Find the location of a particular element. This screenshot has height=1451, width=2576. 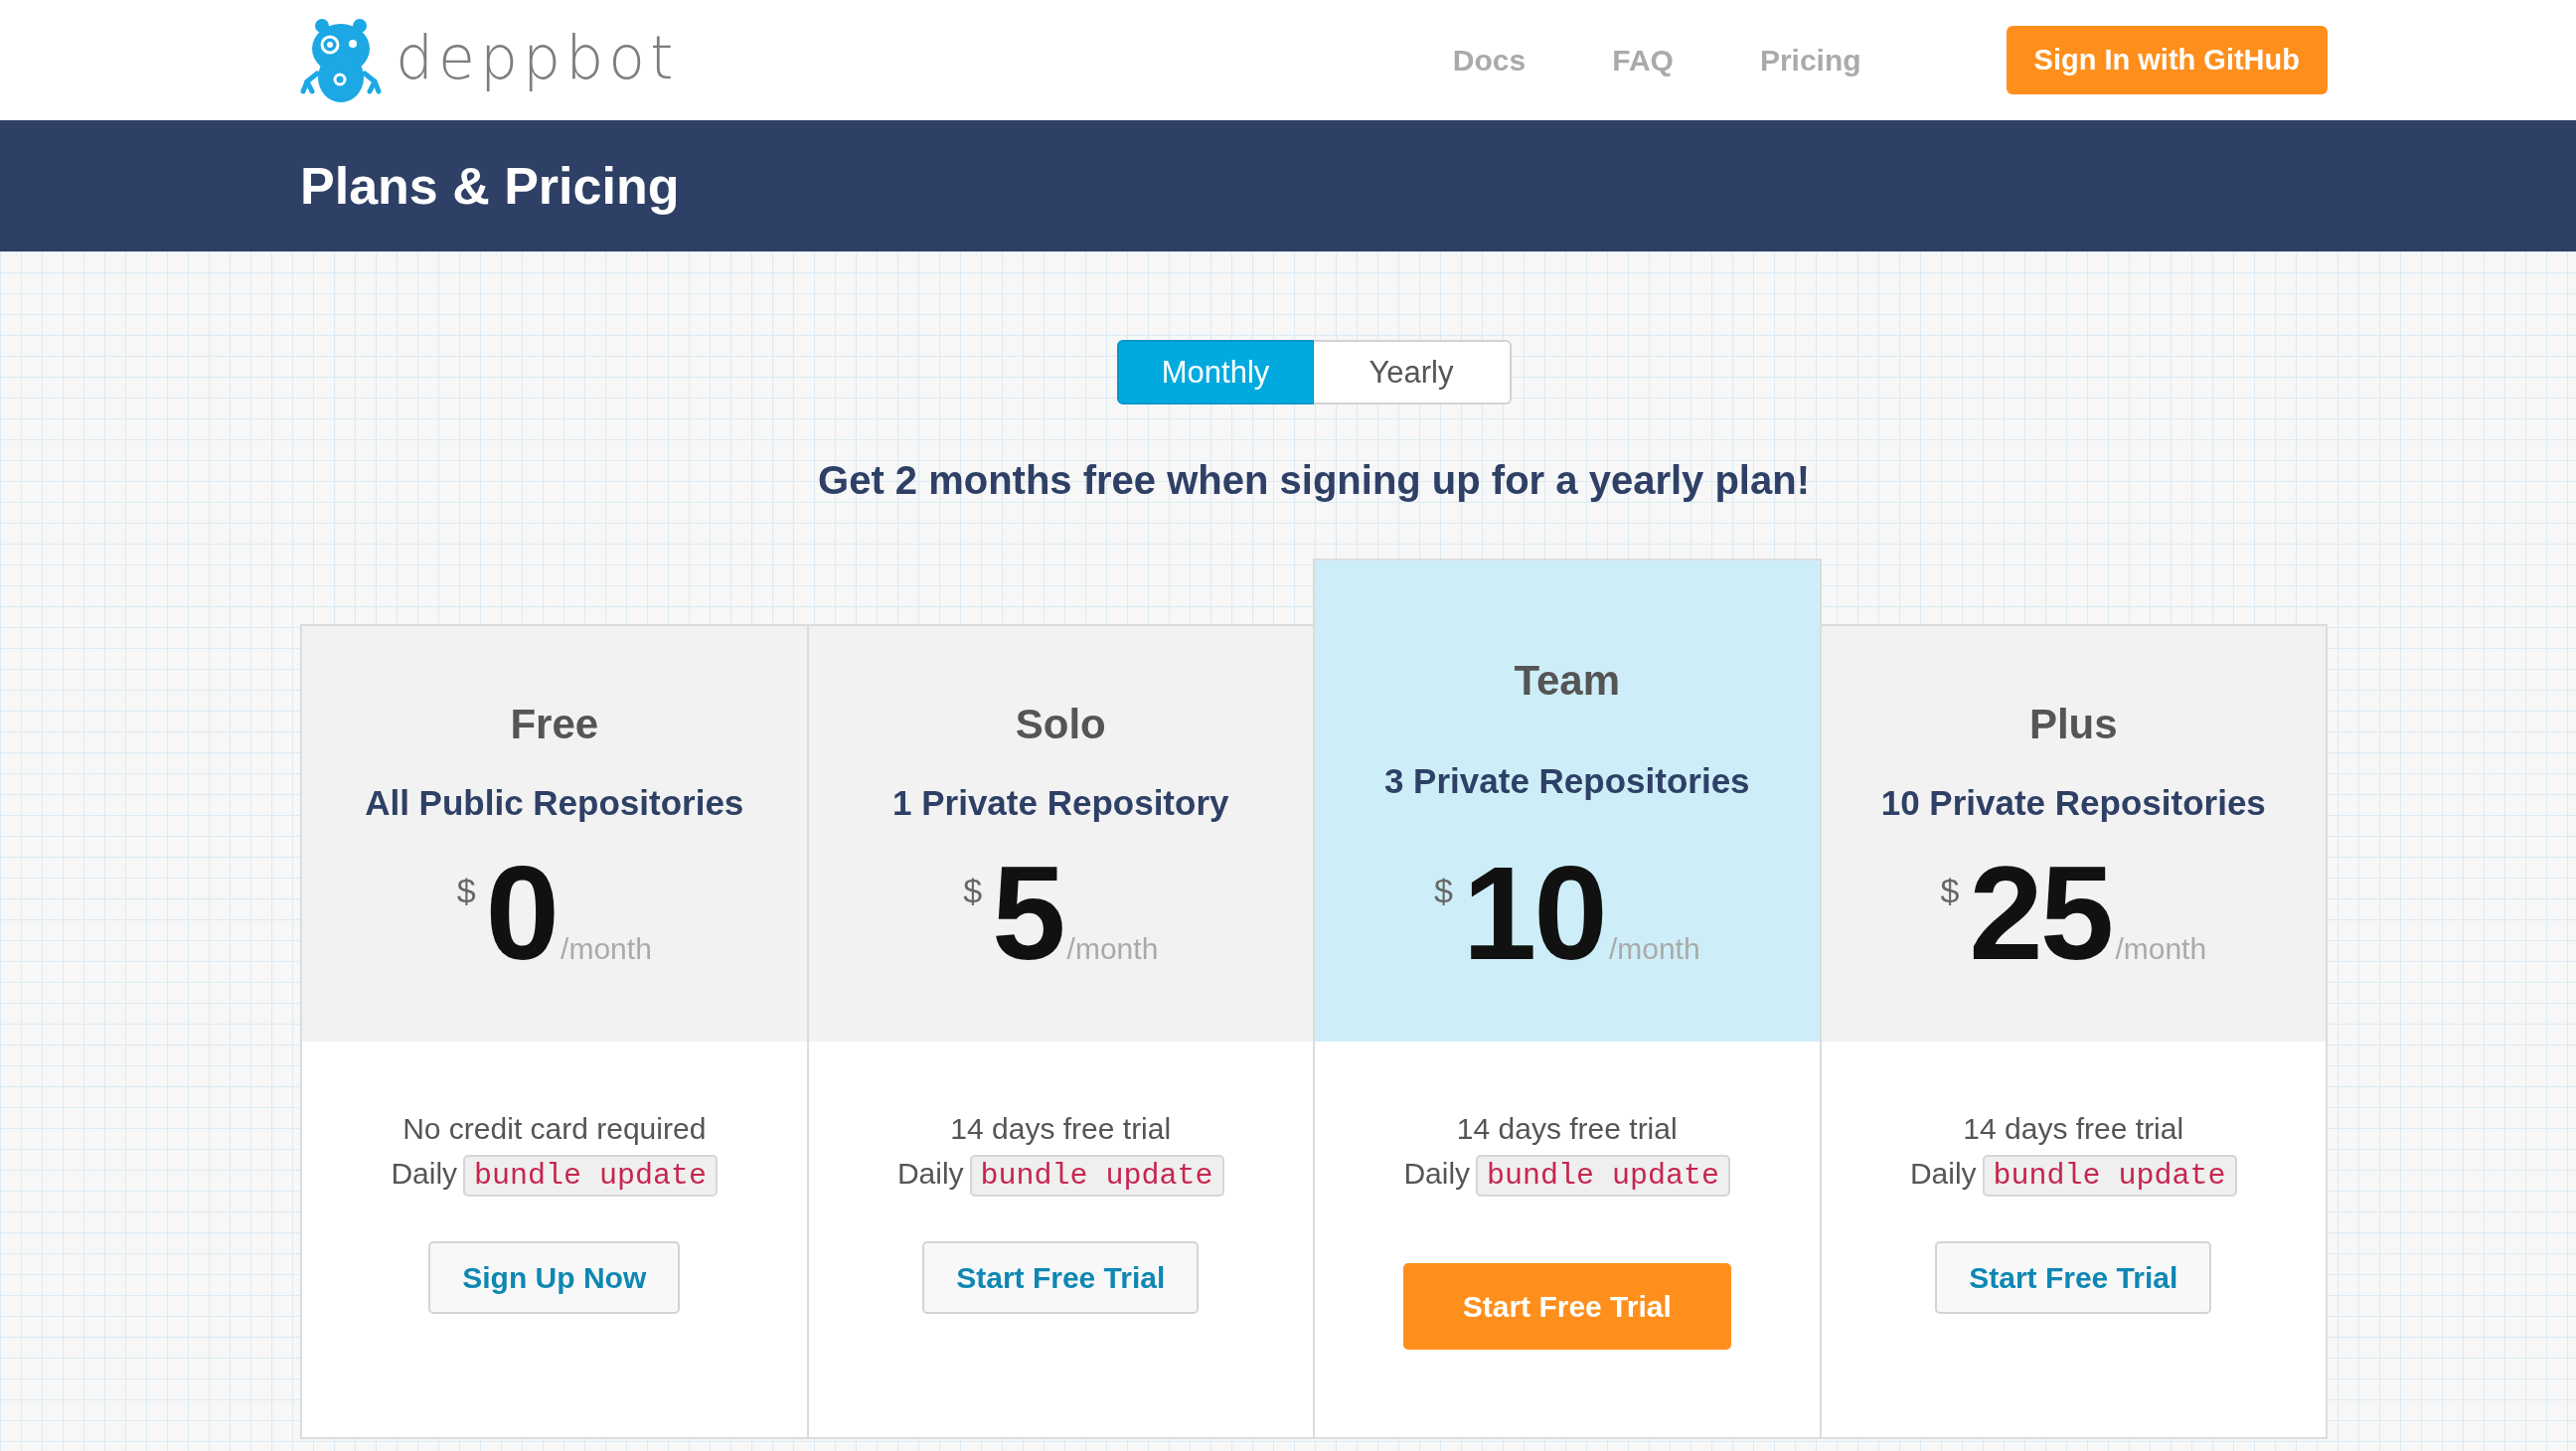

plan-button: Sign Up Now is located at coordinates (554, 1277).